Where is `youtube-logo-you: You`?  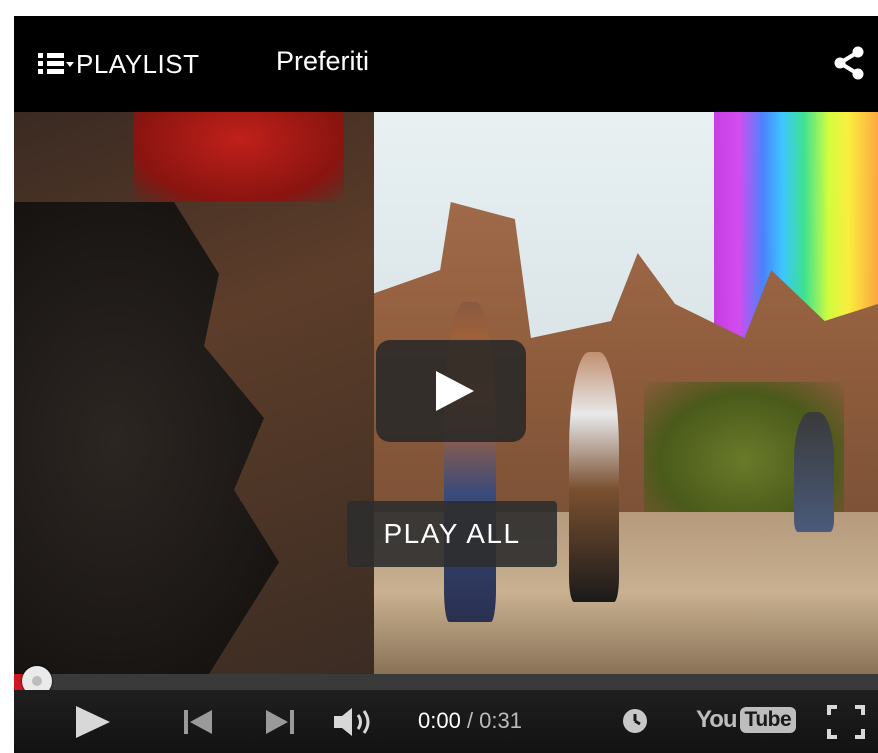 youtube-logo-you: You is located at coordinates (717, 719).